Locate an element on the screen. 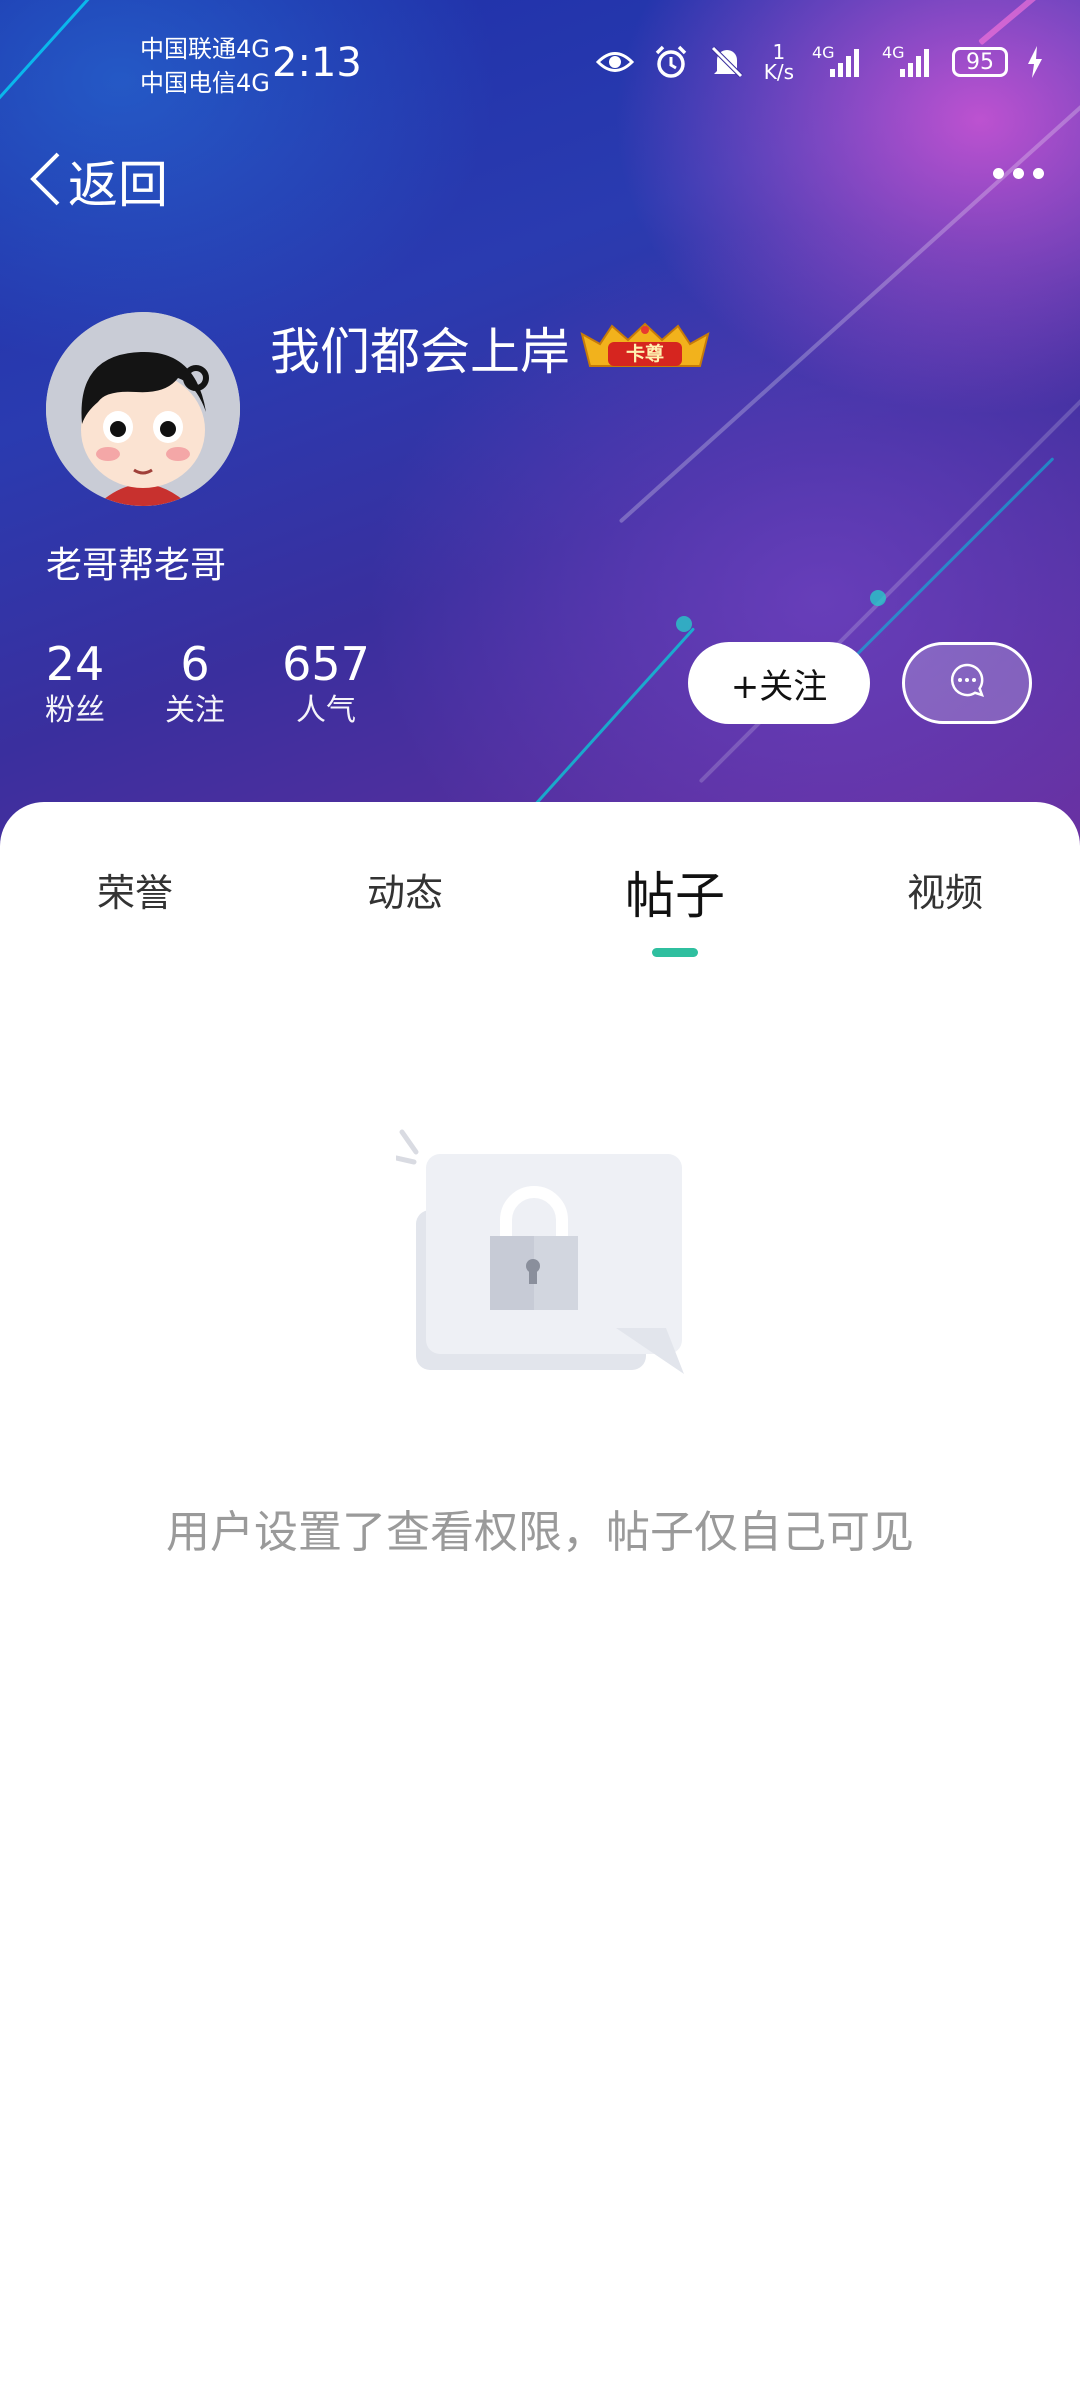  carrier-2: 中国电信4G is located at coordinates (205, 83).